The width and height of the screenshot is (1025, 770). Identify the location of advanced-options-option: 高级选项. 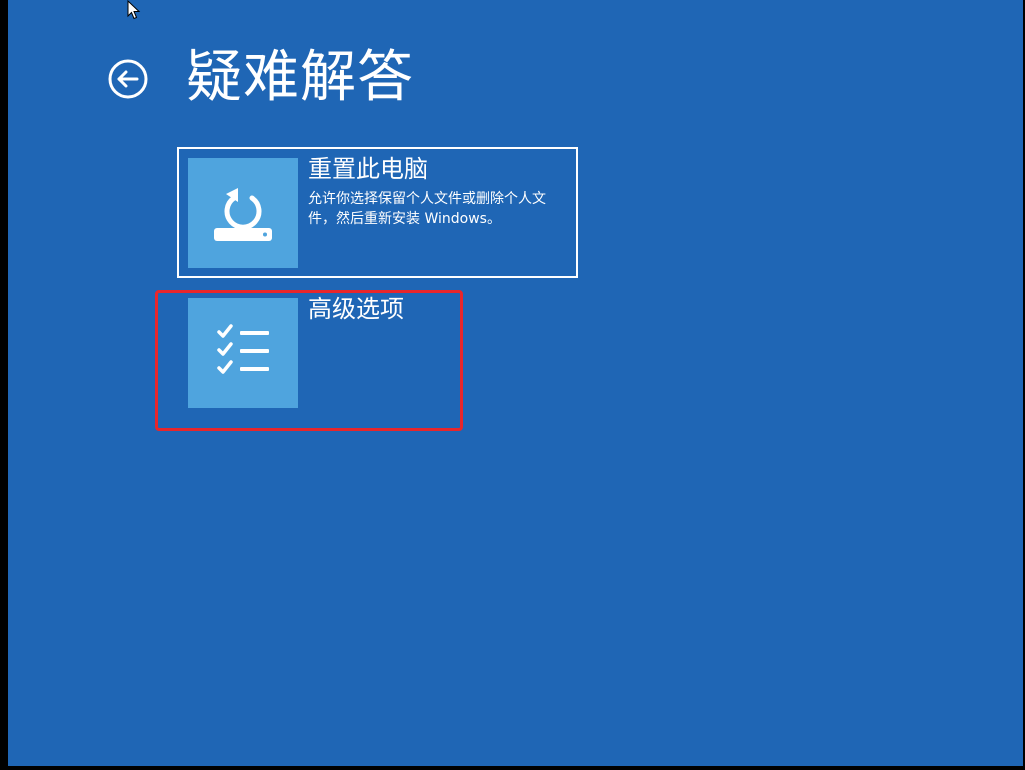
(377, 352).